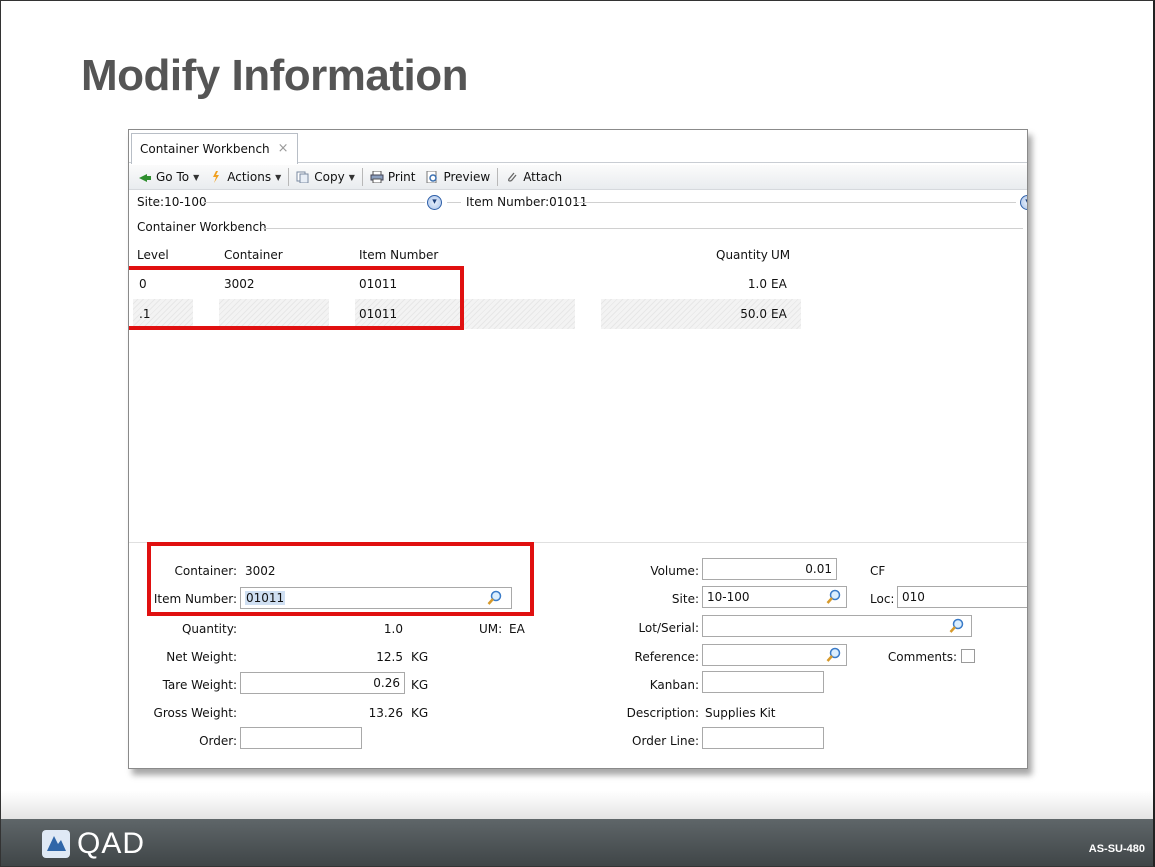 Image resolution: width=1155 pixels, height=867 pixels. What do you see at coordinates (302, 177) in the screenshot?
I see `copy-icon` at bounding box center [302, 177].